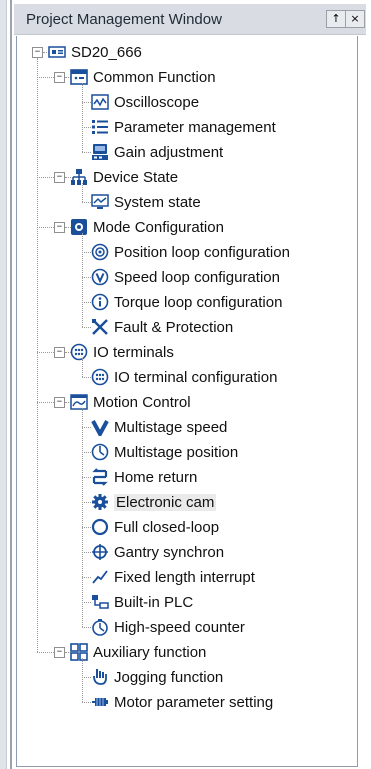 The image size is (371, 769). I want to click on counter-icon, so click(100, 627).